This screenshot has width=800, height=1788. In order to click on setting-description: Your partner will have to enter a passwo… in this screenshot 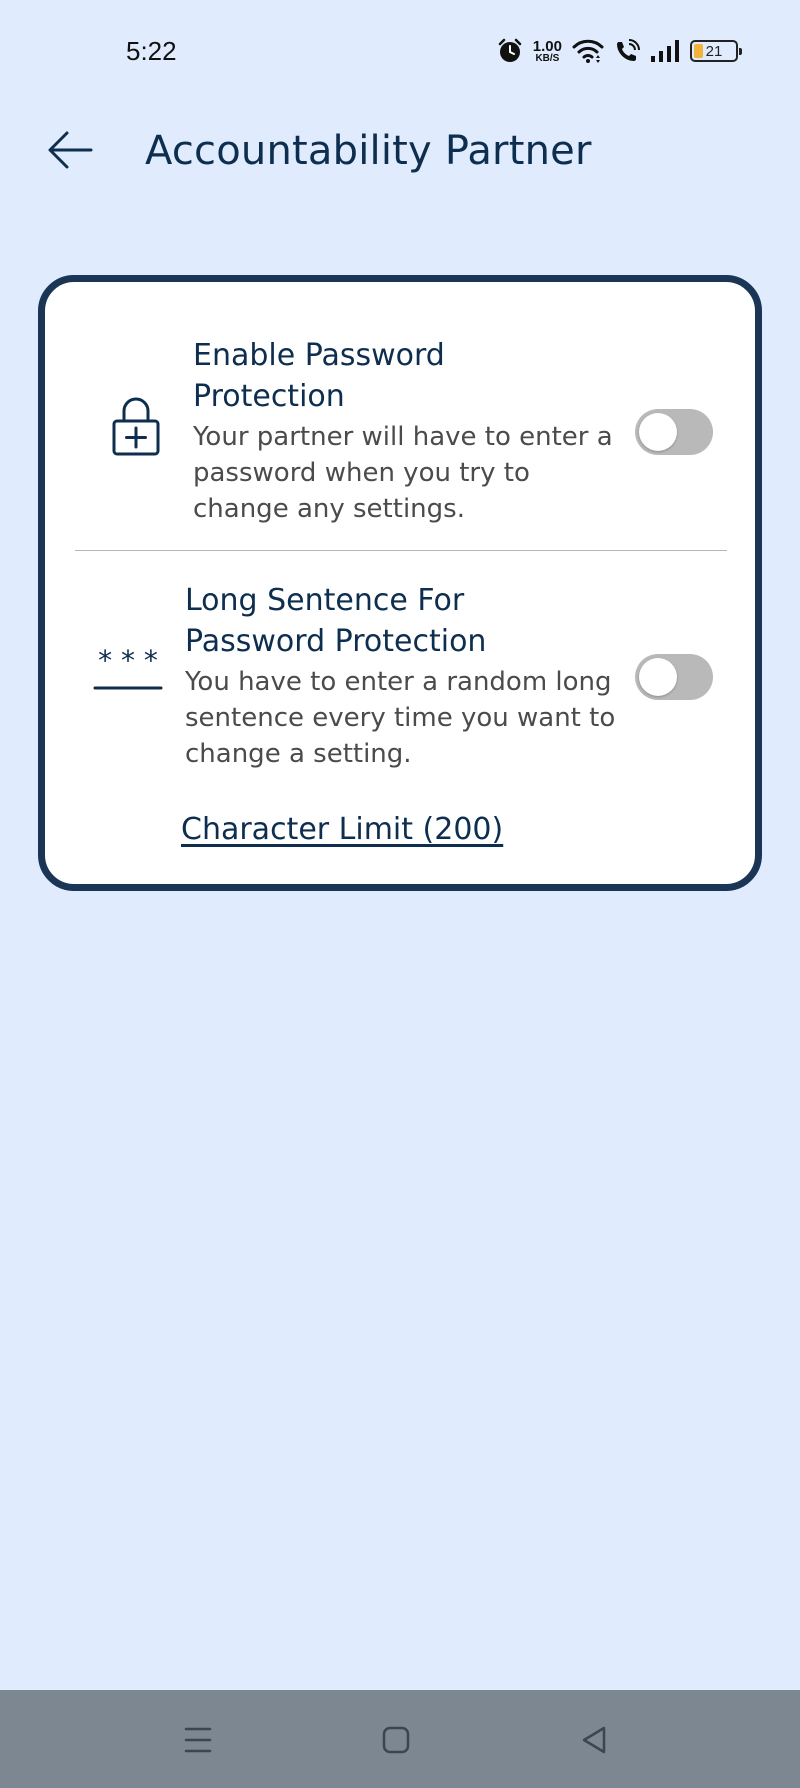, I will do `click(403, 473)`.